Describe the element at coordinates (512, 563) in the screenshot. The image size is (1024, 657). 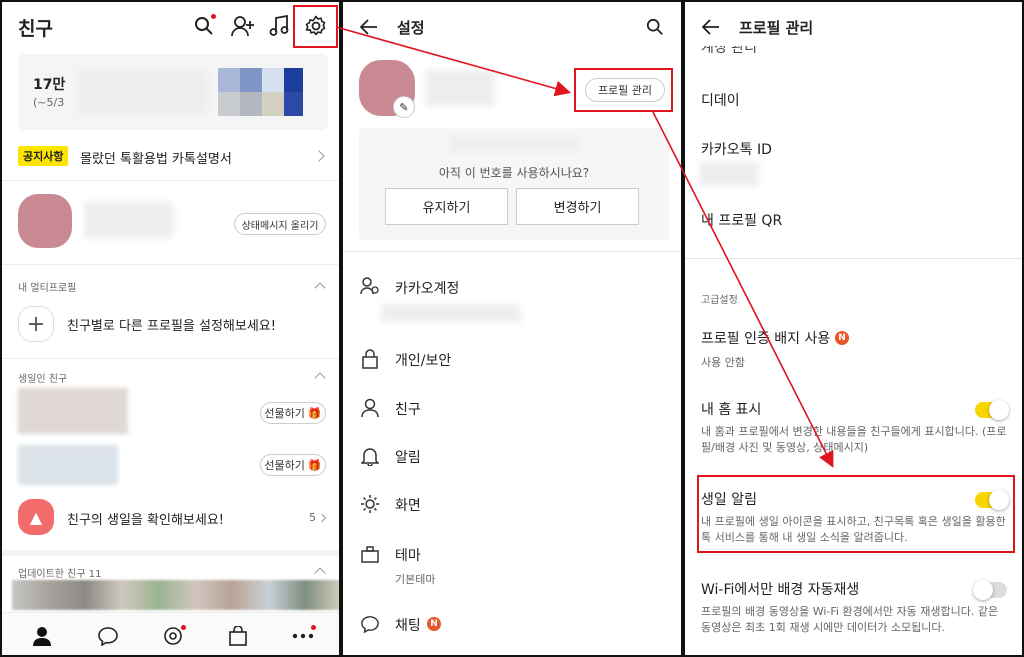
I see `menu-item-theme: 테마 기본테마` at that location.